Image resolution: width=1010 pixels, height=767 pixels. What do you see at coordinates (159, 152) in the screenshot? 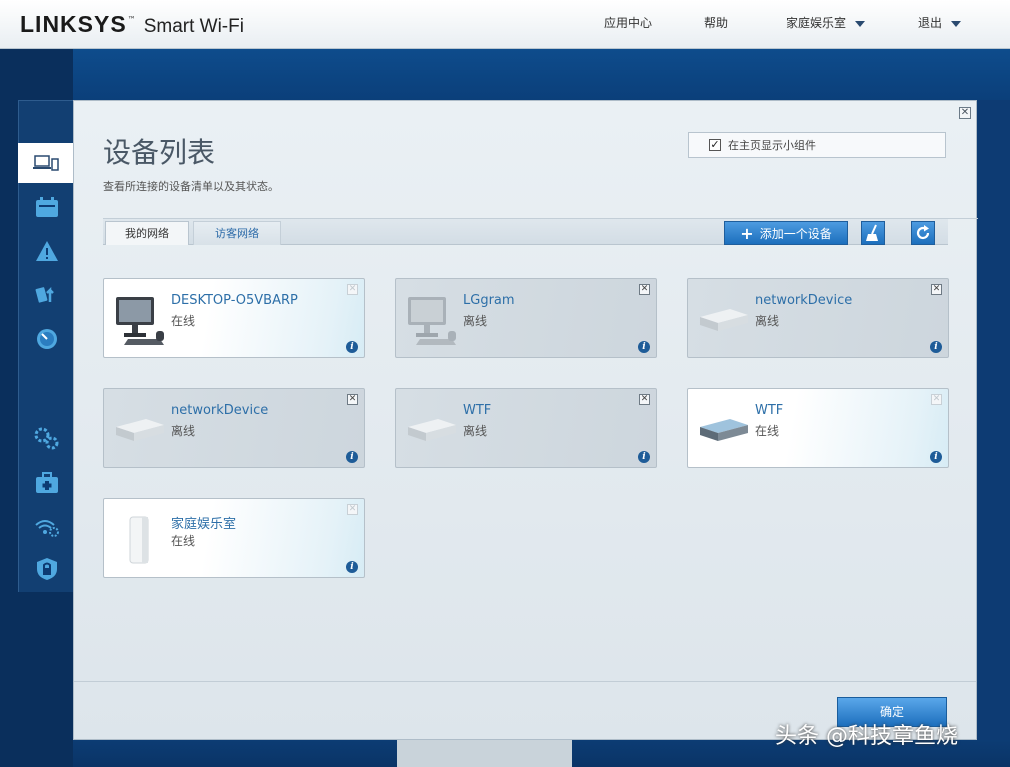
I see `page-title: 设备列表` at bounding box center [159, 152].